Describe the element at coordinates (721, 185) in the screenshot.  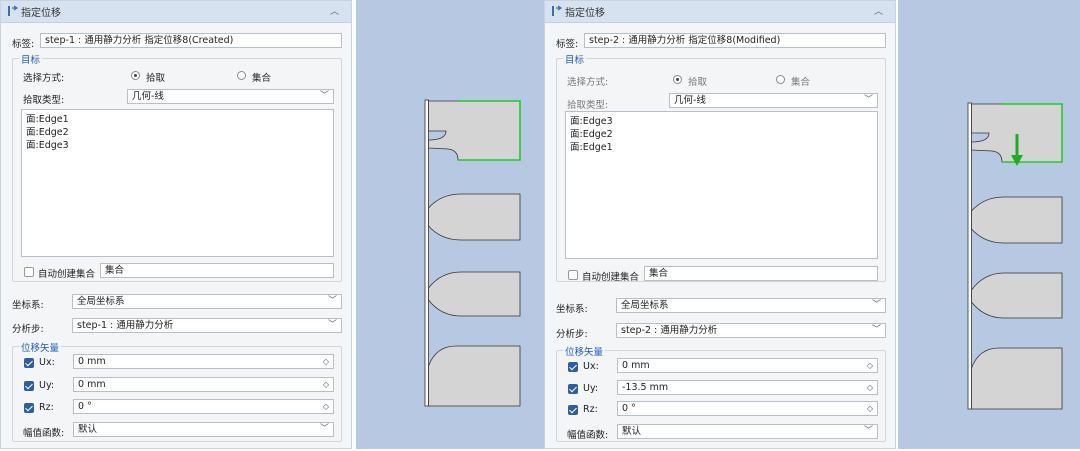
I see `target-list: 面:Edge3 面:Edge2 面:Edge1` at that location.